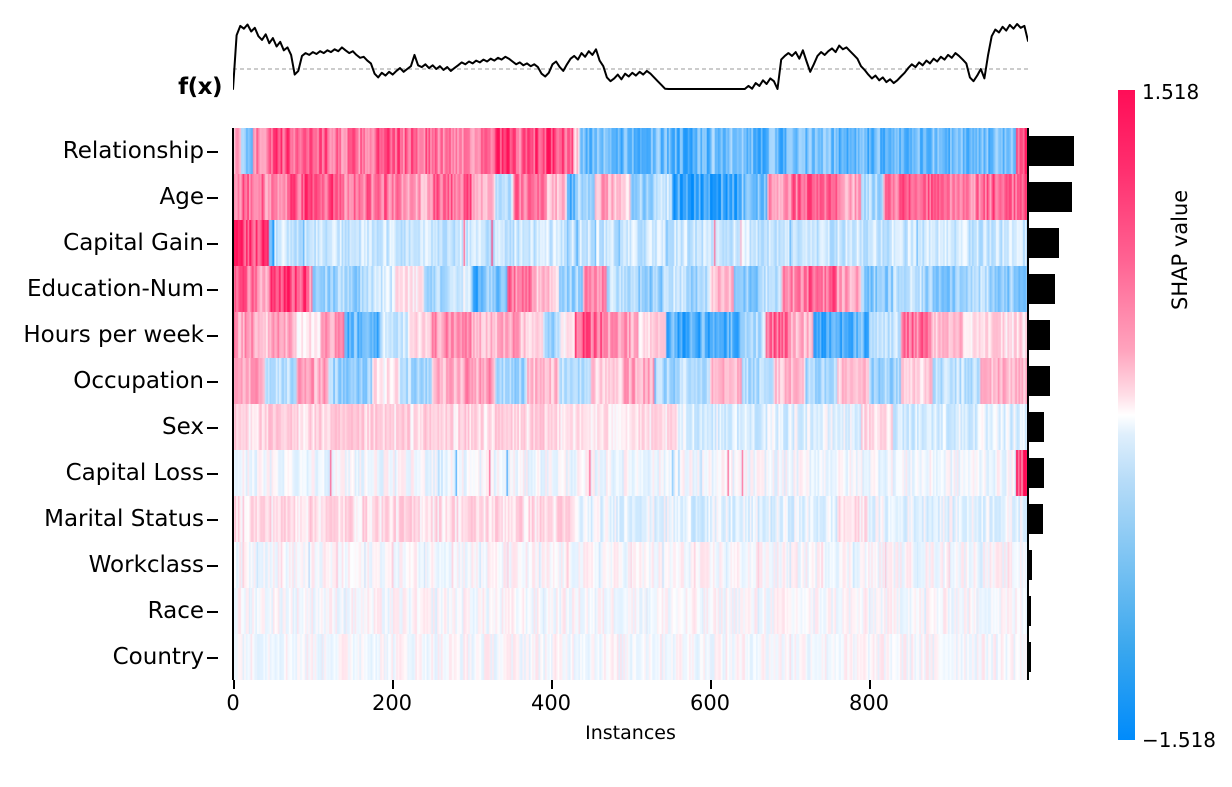 The width and height of the screenshot is (1232, 787). Describe the element at coordinates (183, 427) in the screenshot. I see `feature-label-sex: Sex` at that location.